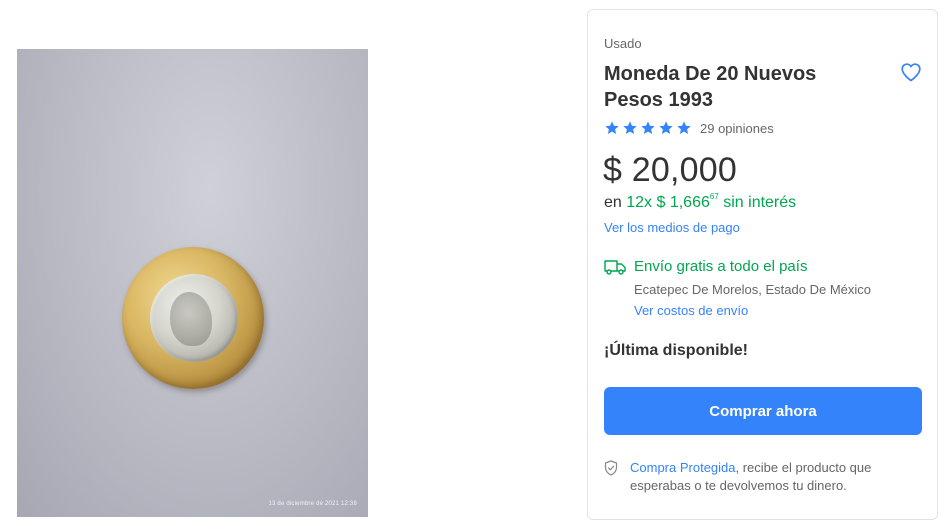 This screenshot has width=951, height=532. Describe the element at coordinates (714, 196) in the screenshot. I see `installments-cents: 67` at that location.